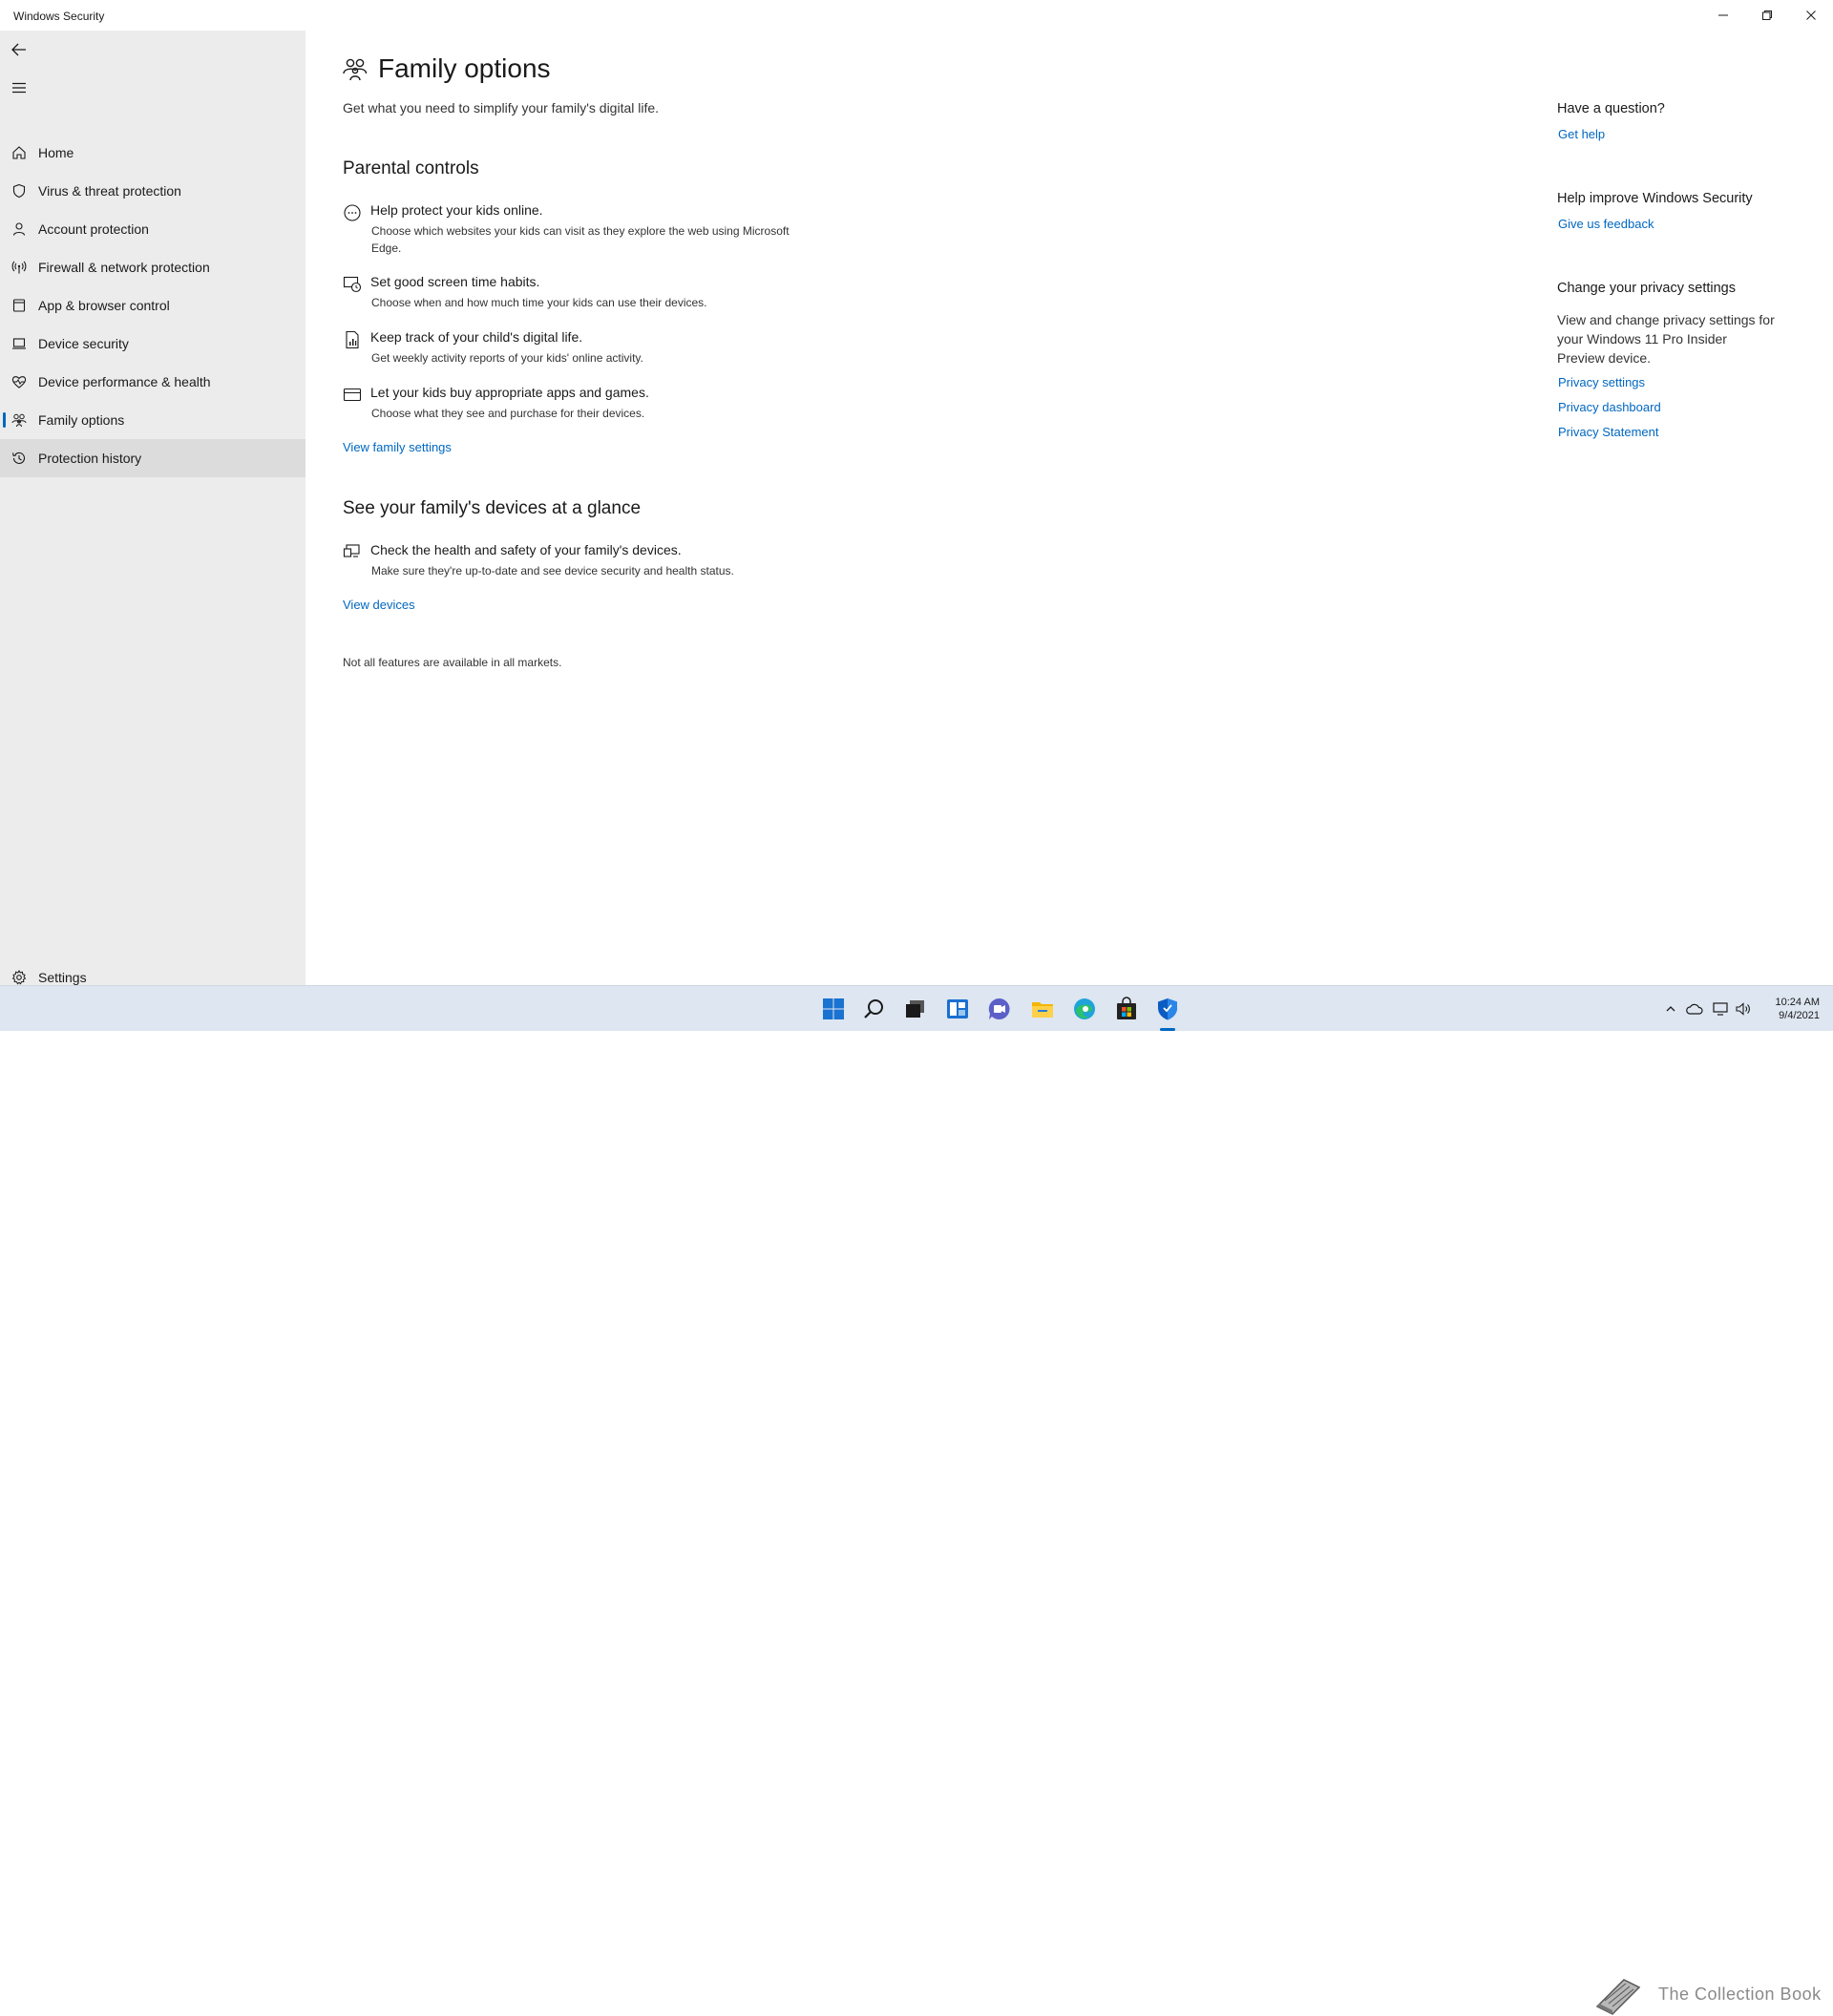  I want to click on windows-security-icon, so click(1168, 1009).